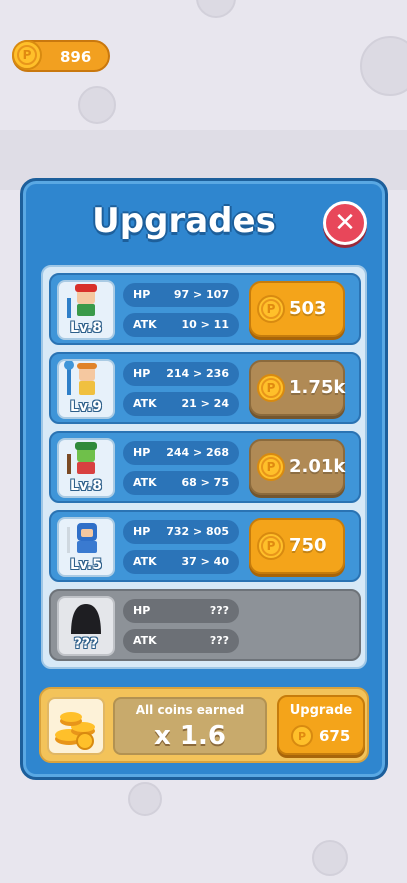  Describe the element at coordinates (321, 725) in the screenshot. I see `upgrade-multiplier-button: Upgrade P 675` at that location.